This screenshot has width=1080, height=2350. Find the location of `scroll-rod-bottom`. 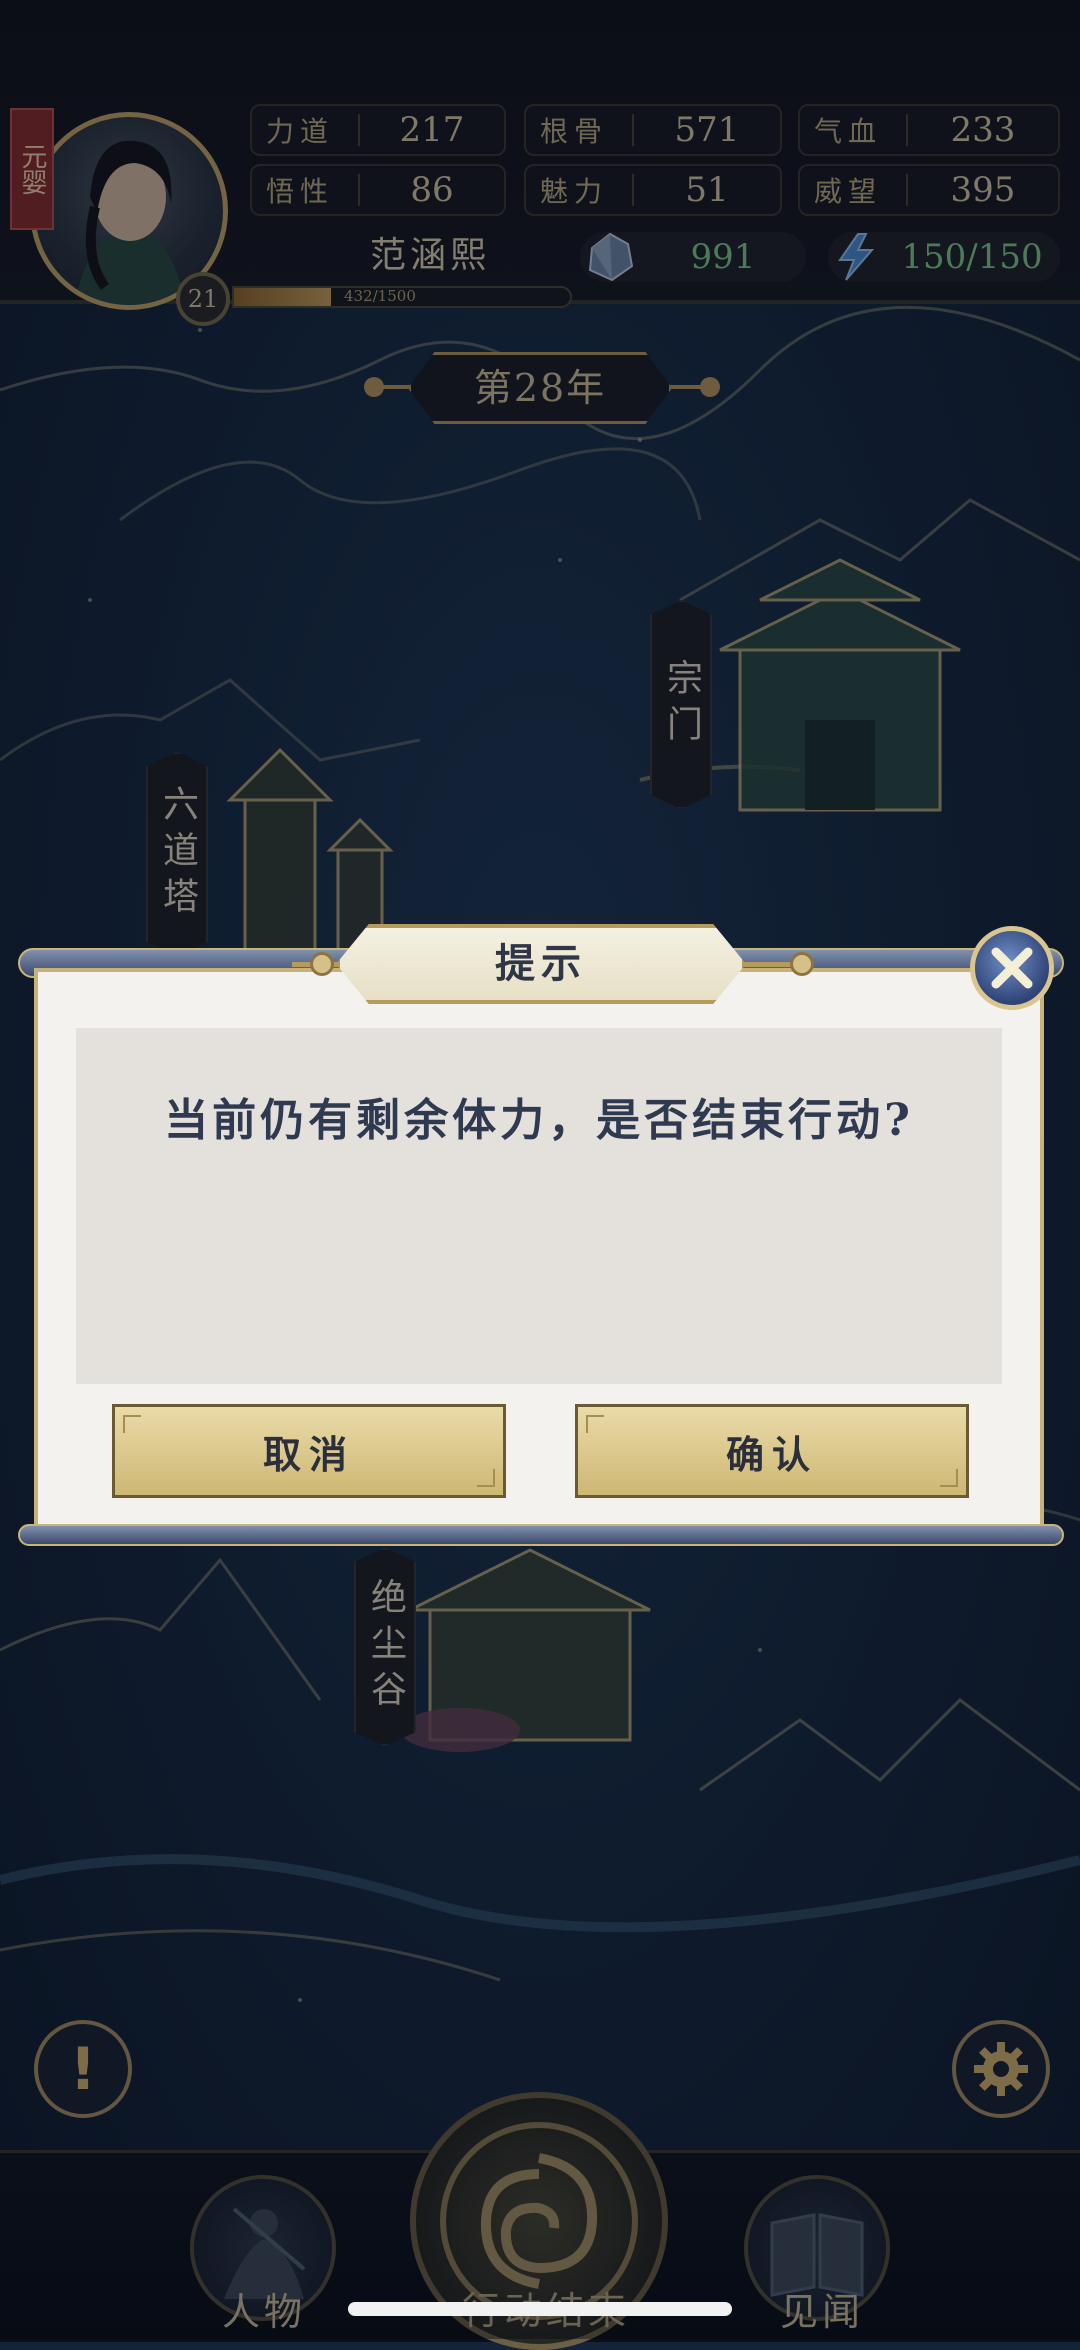

scroll-rod-bottom is located at coordinates (541, 1535).